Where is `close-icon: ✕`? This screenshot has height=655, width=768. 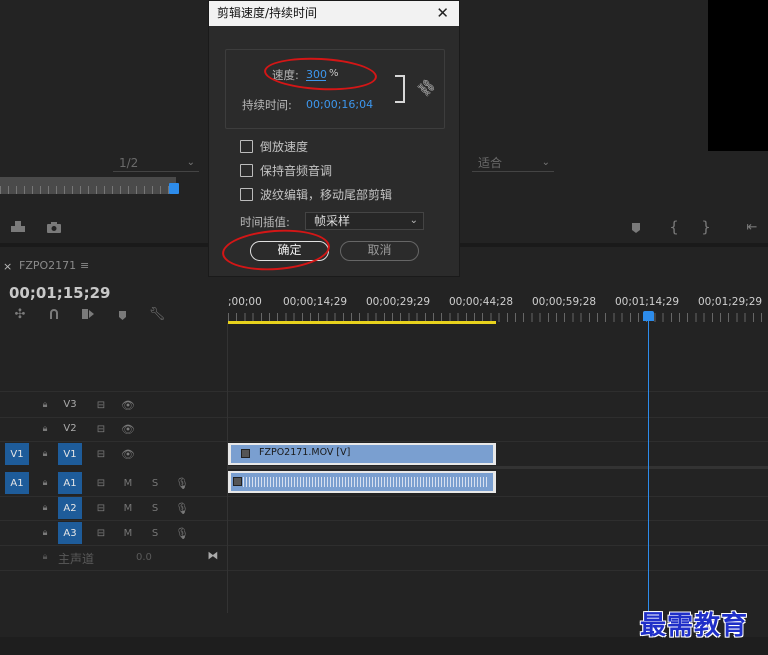
close-icon: ✕ is located at coordinates (442, 13).